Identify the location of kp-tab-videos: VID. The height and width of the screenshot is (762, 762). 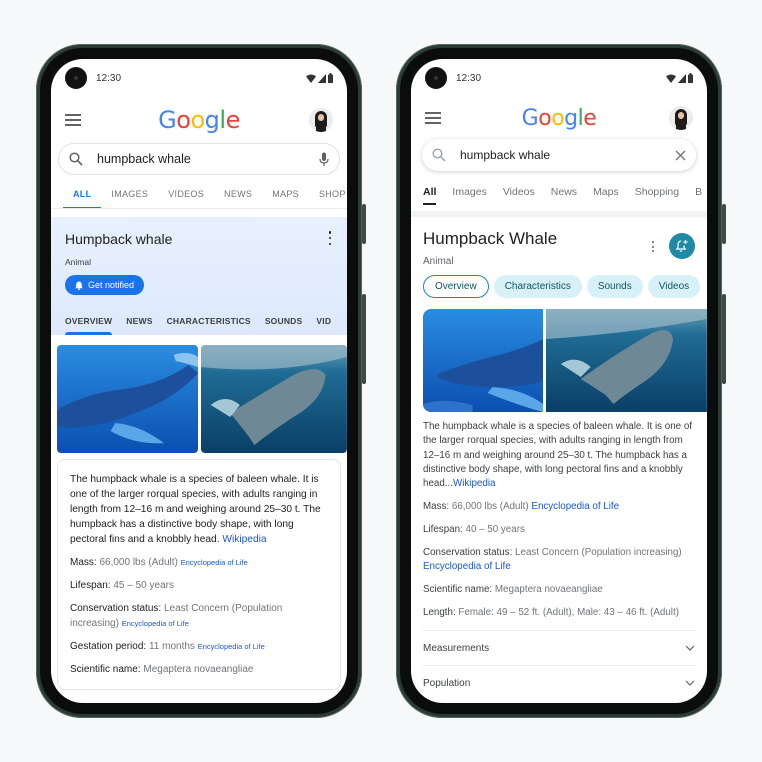
(323, 322).